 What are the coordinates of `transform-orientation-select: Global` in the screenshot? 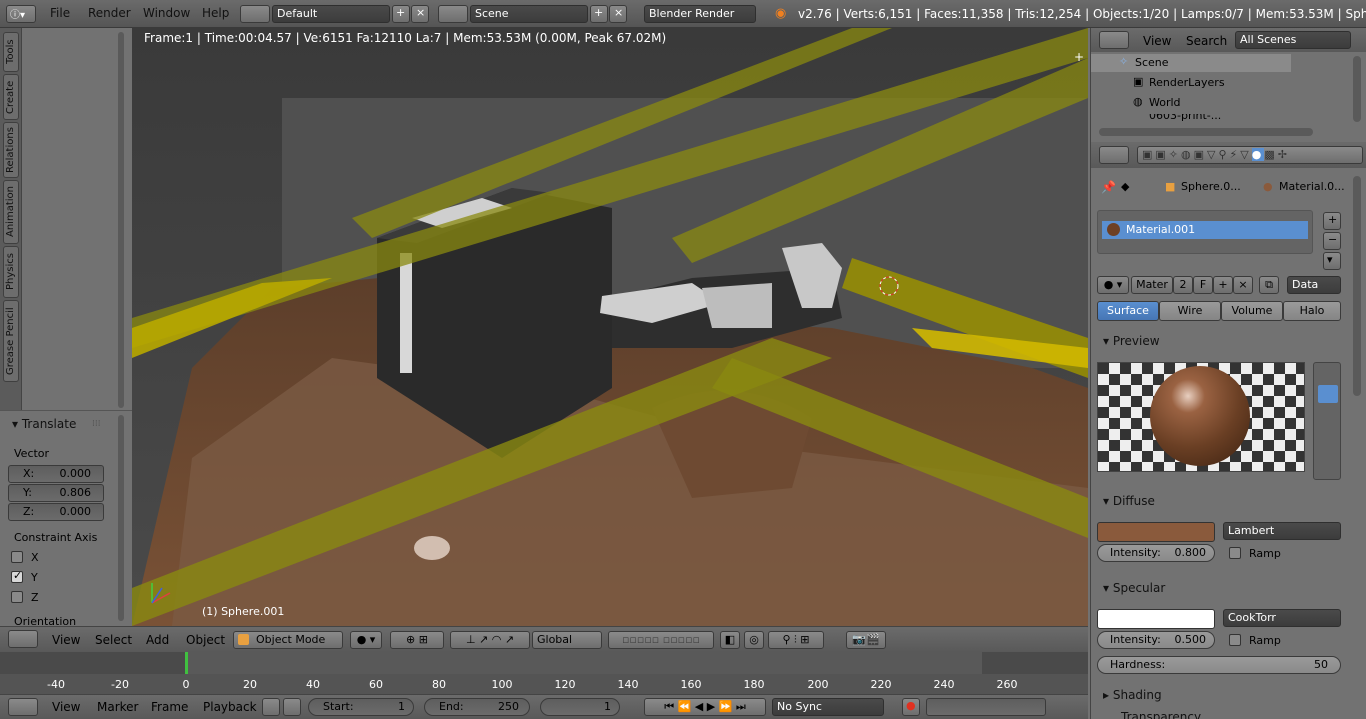 It's located at (567, 640).